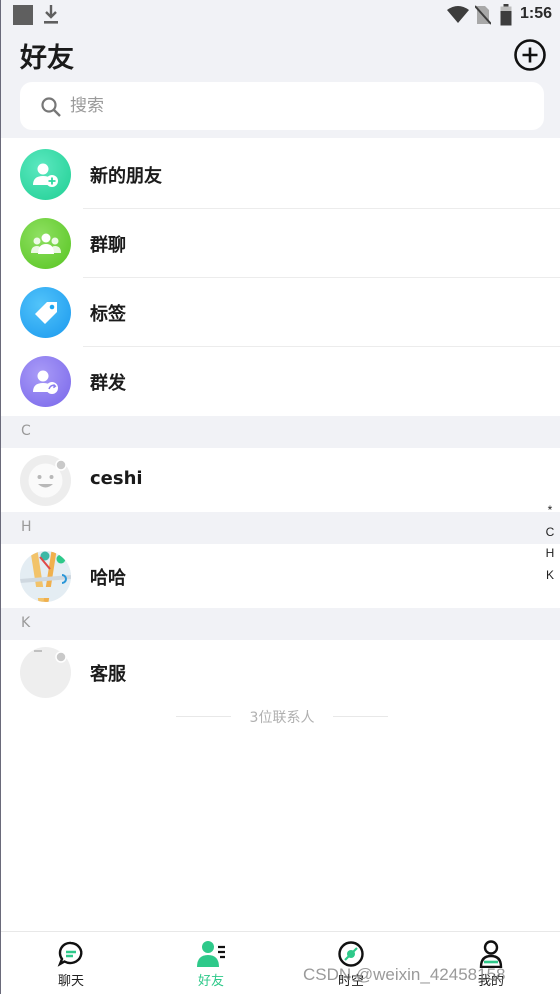 Image resolution: width=560 pixels, height=994 pixels. I want to click on tab-label: 聊天, so click(70, 981).